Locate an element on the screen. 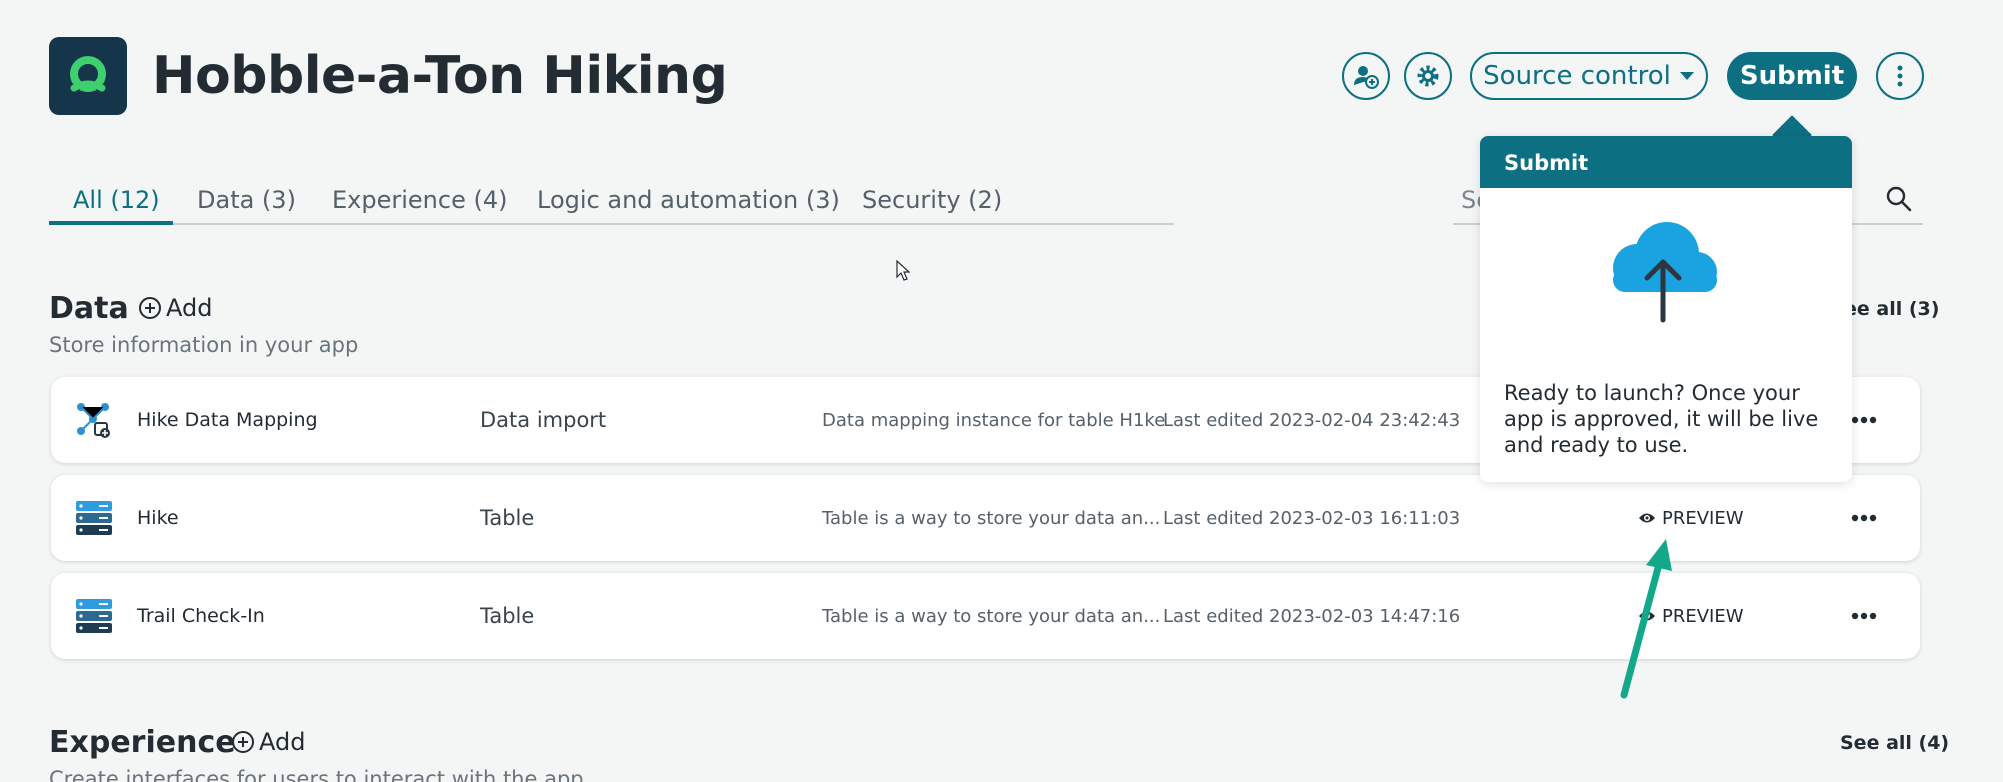 The width and height of the screenshot is (2003, 782). gear-icon is located at coordinates (1428, 76).